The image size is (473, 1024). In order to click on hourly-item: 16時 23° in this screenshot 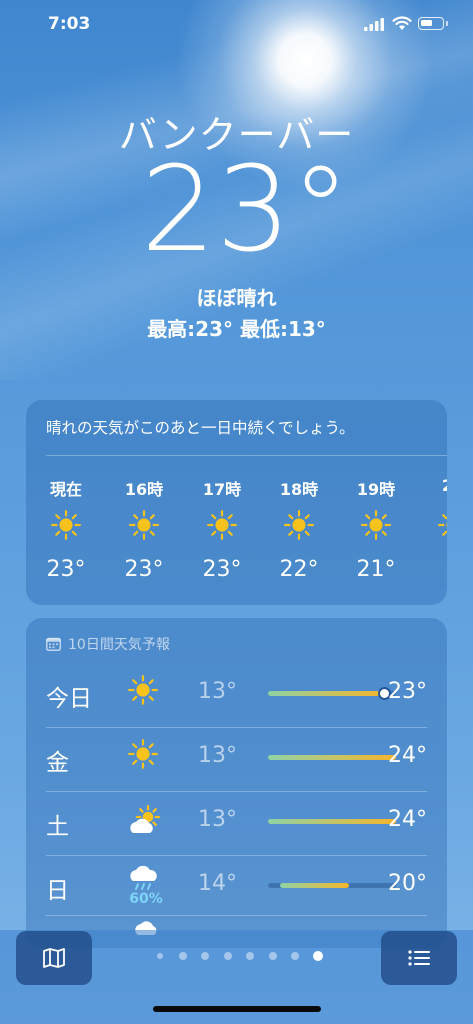, I will do `click(144, 529)`.